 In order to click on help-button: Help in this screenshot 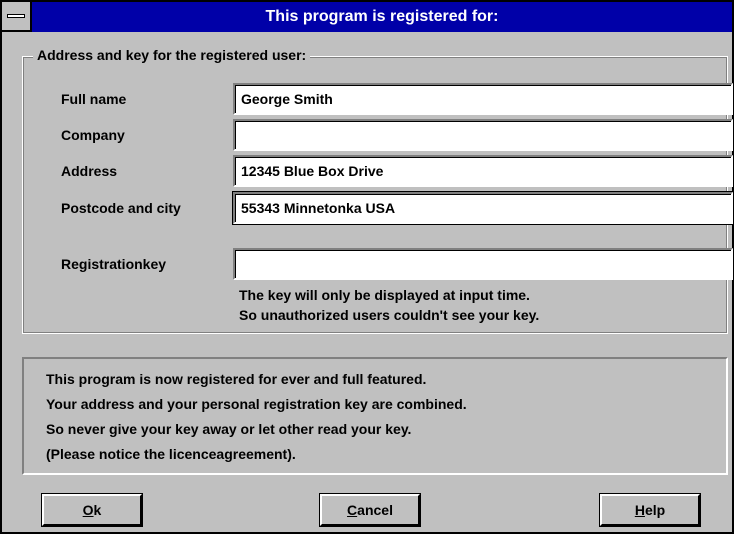, I will do `click(650, 510)`.